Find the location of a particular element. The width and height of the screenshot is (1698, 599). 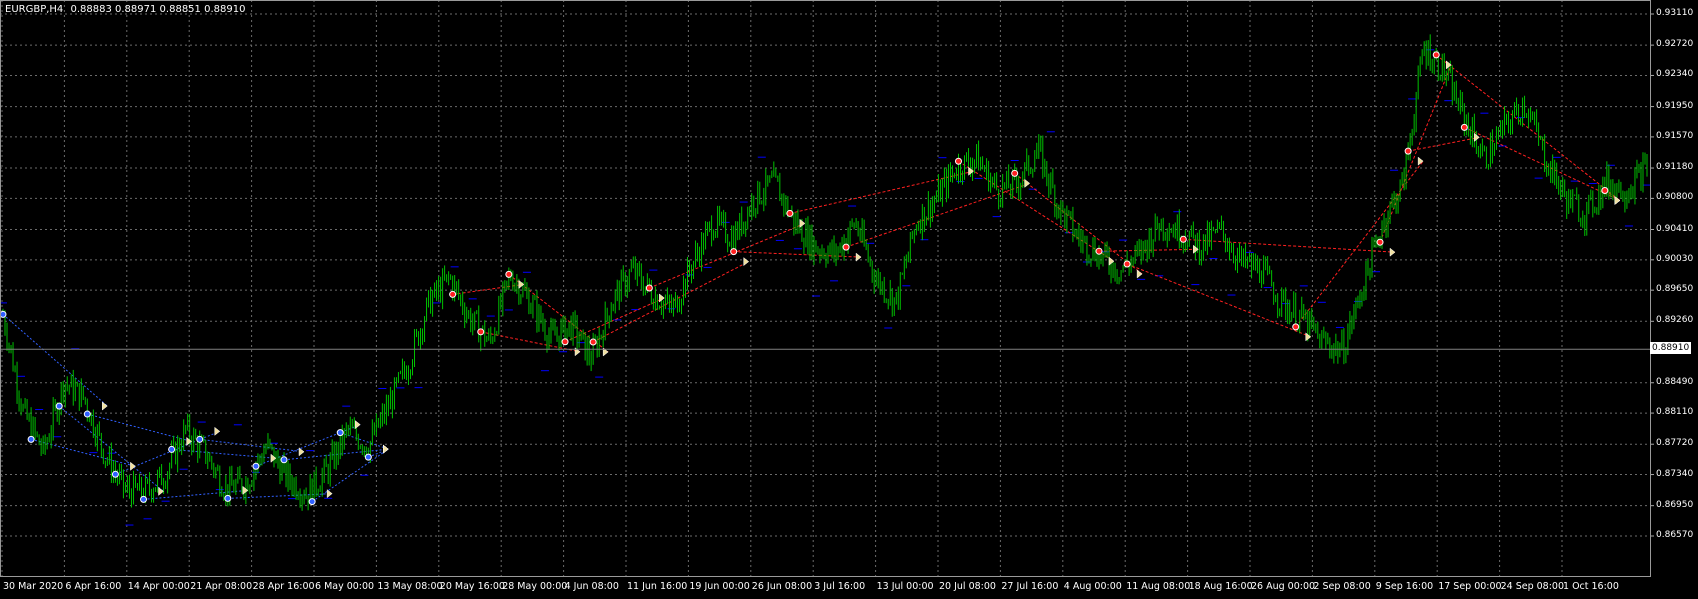

y-tick-label: 0.88490 is located at coordinates (1675, 381).